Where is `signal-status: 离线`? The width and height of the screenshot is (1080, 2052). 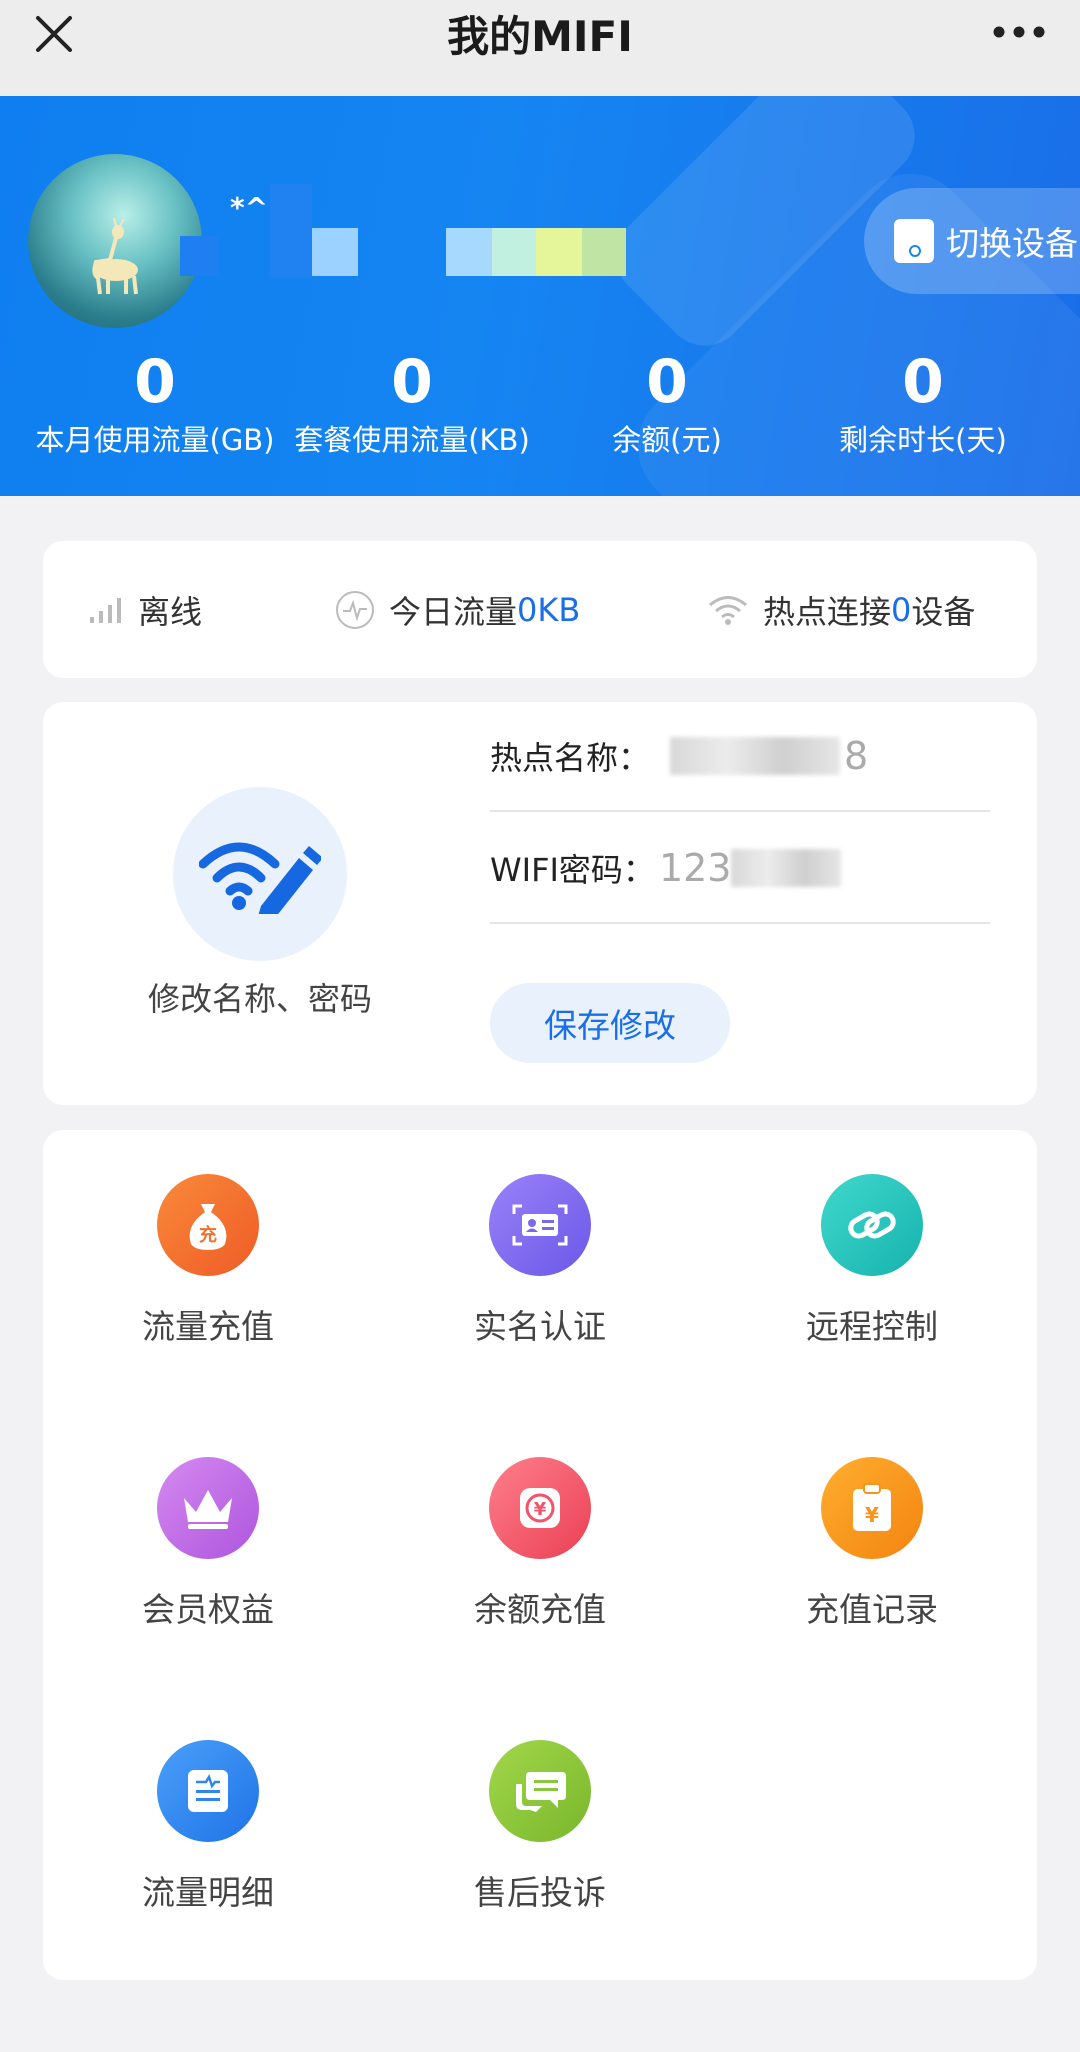
signal-status: 离线 is located at coordinates (145, 609).